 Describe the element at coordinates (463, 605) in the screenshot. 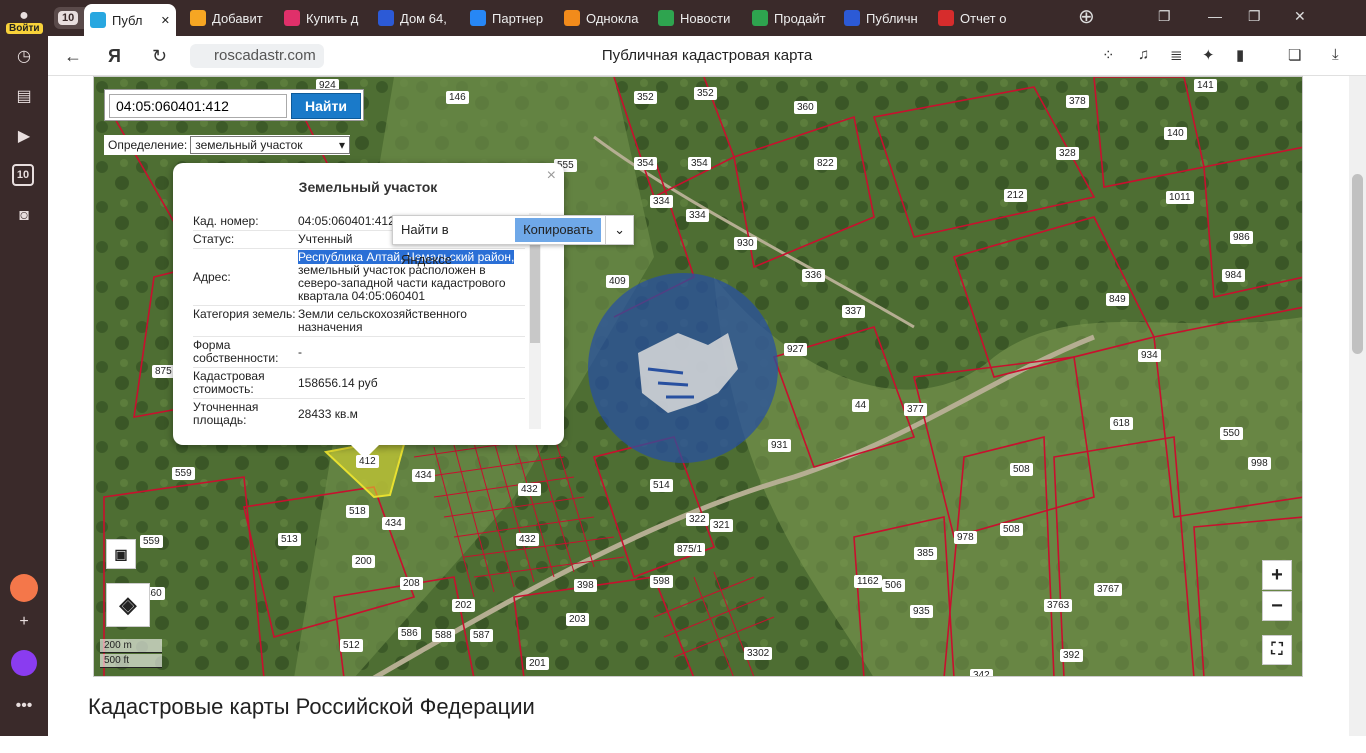

I see `parcel-label: 202` at that location.